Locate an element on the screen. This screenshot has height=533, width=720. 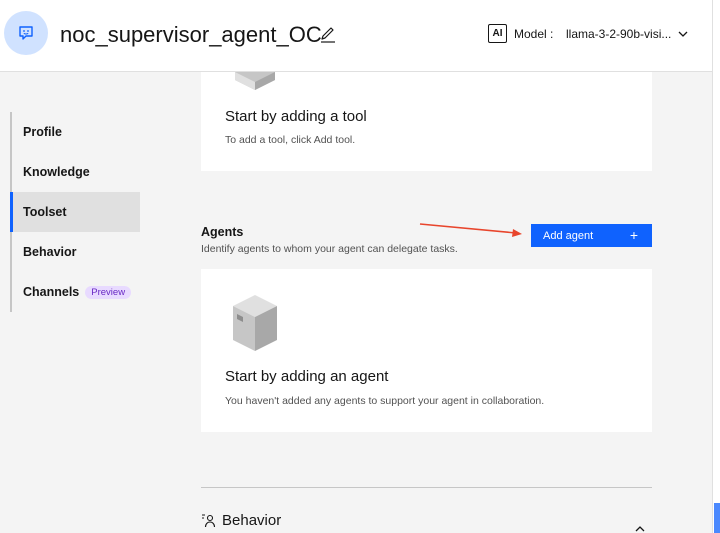
agent-avatar is located at coordinates (26, 33).